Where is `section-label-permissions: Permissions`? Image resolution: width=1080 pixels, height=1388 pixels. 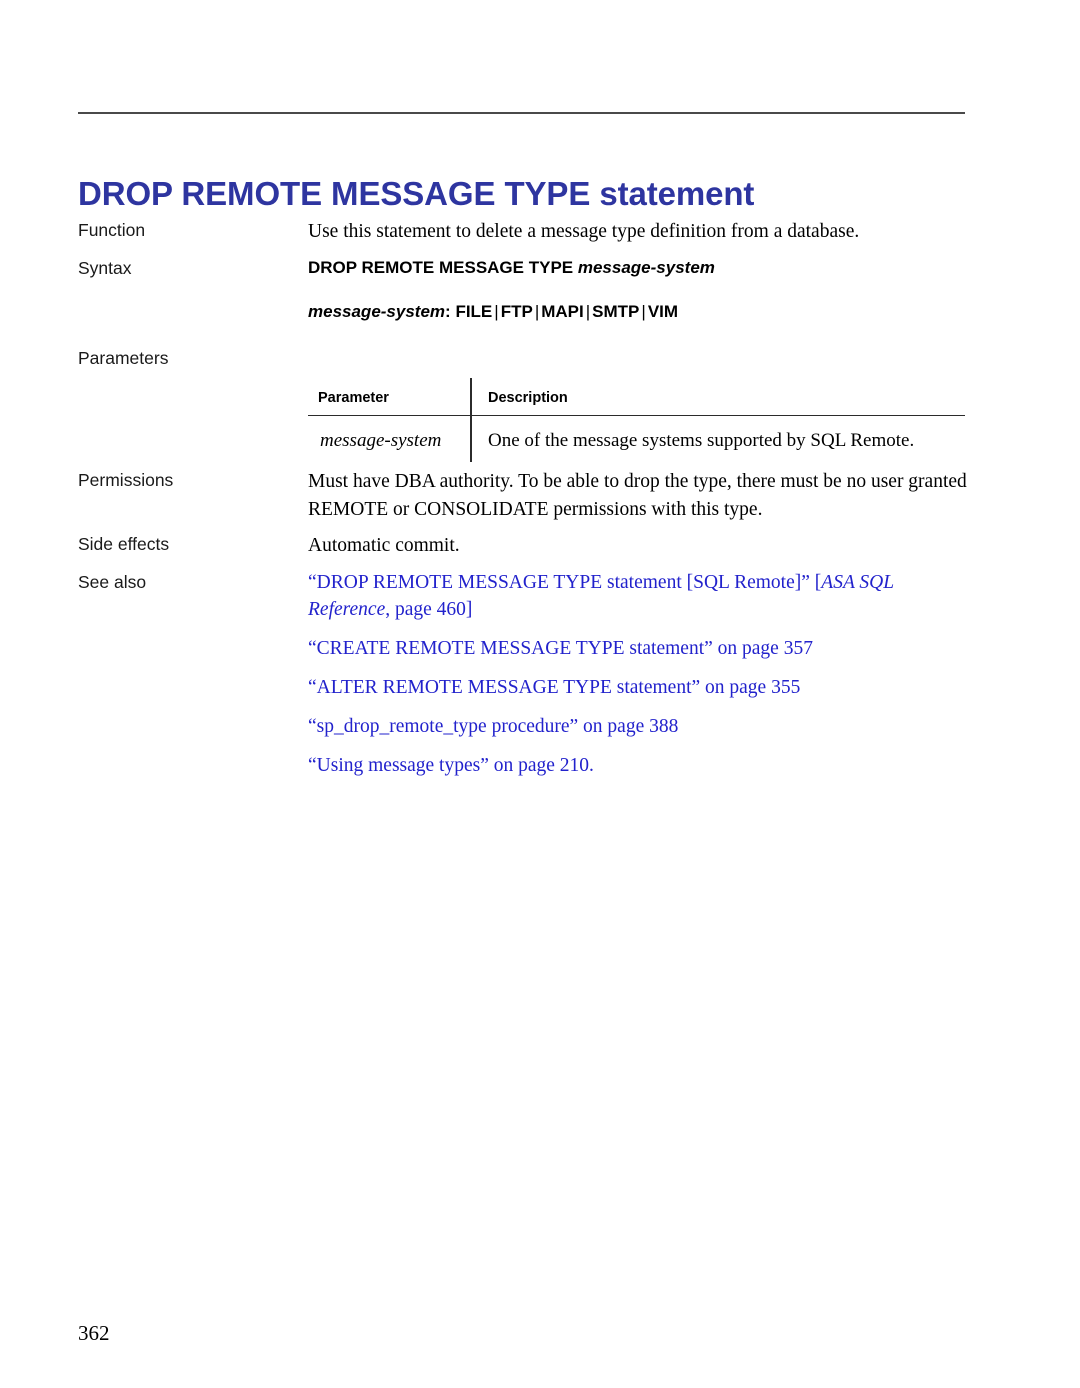
section-label-permissions: Permissions is located at coordinates (126, 480).